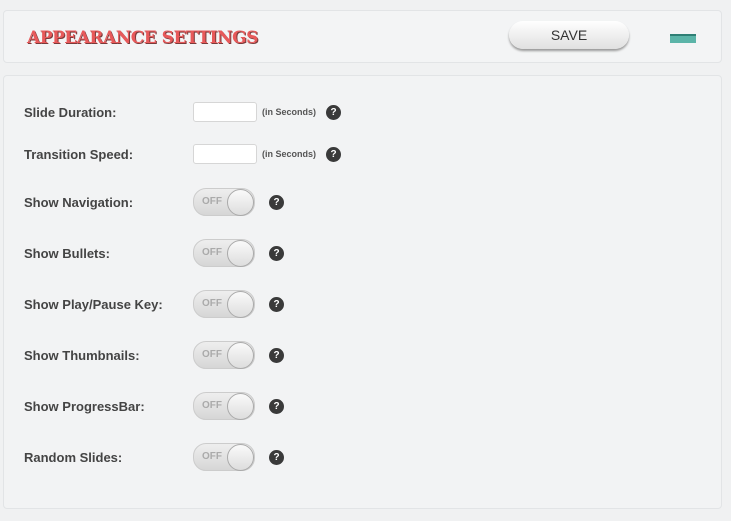 Image resolution: width=731 pixels, height=521 pixels. What do you see at coordinates (154, 406) in the screenshot?
I see `toggle-row: Show ProgressBar: OFF?` at bounding box center [154, 406].